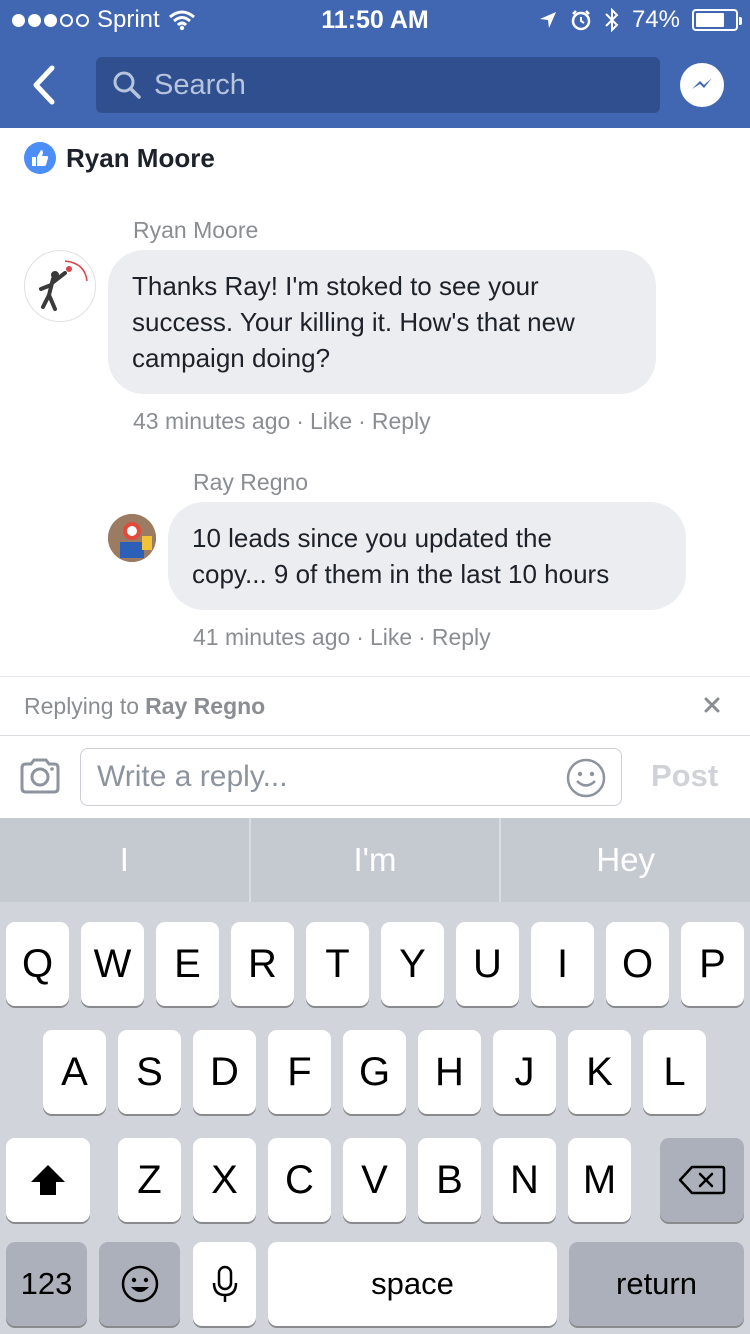 The image size is (750, 1334). What do you see at coordinates (353, 322) in the screenshot?
I see `comment-line: success. Your killing it. How's that new` at bounding box center [353, 322].